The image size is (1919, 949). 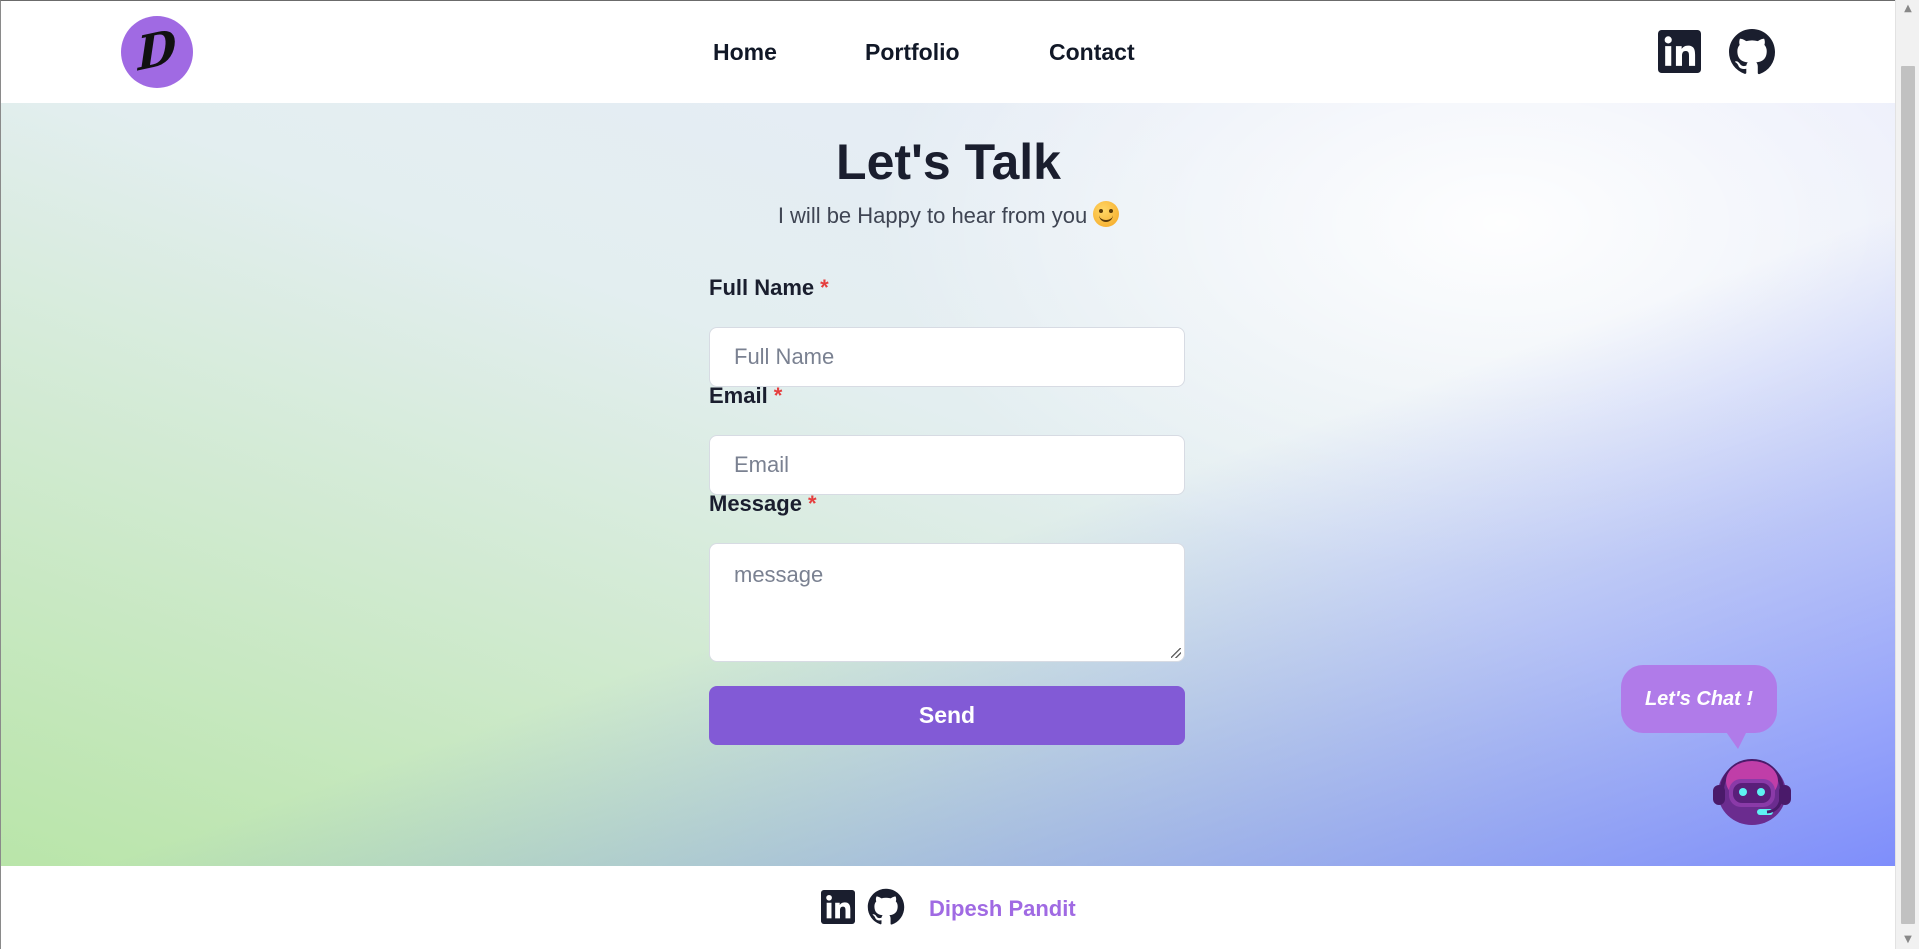 I want to click on message-textarea: message, so click(x=947, y=602).